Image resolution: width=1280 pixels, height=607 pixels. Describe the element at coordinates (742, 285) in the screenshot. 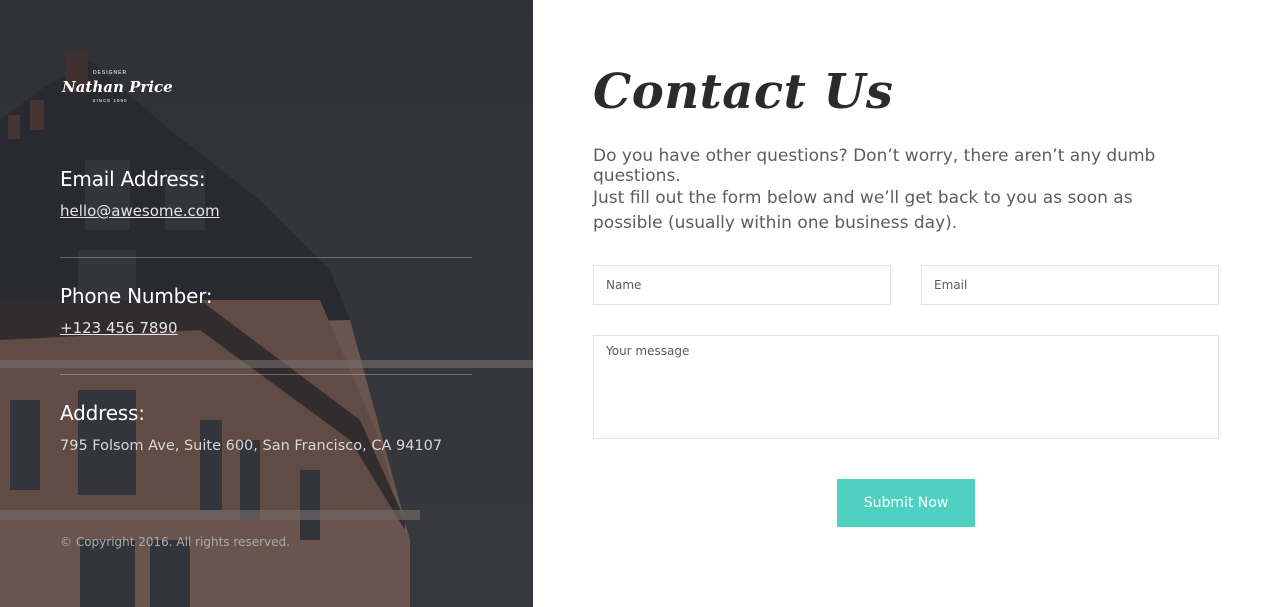

I see `name-input` at that location.